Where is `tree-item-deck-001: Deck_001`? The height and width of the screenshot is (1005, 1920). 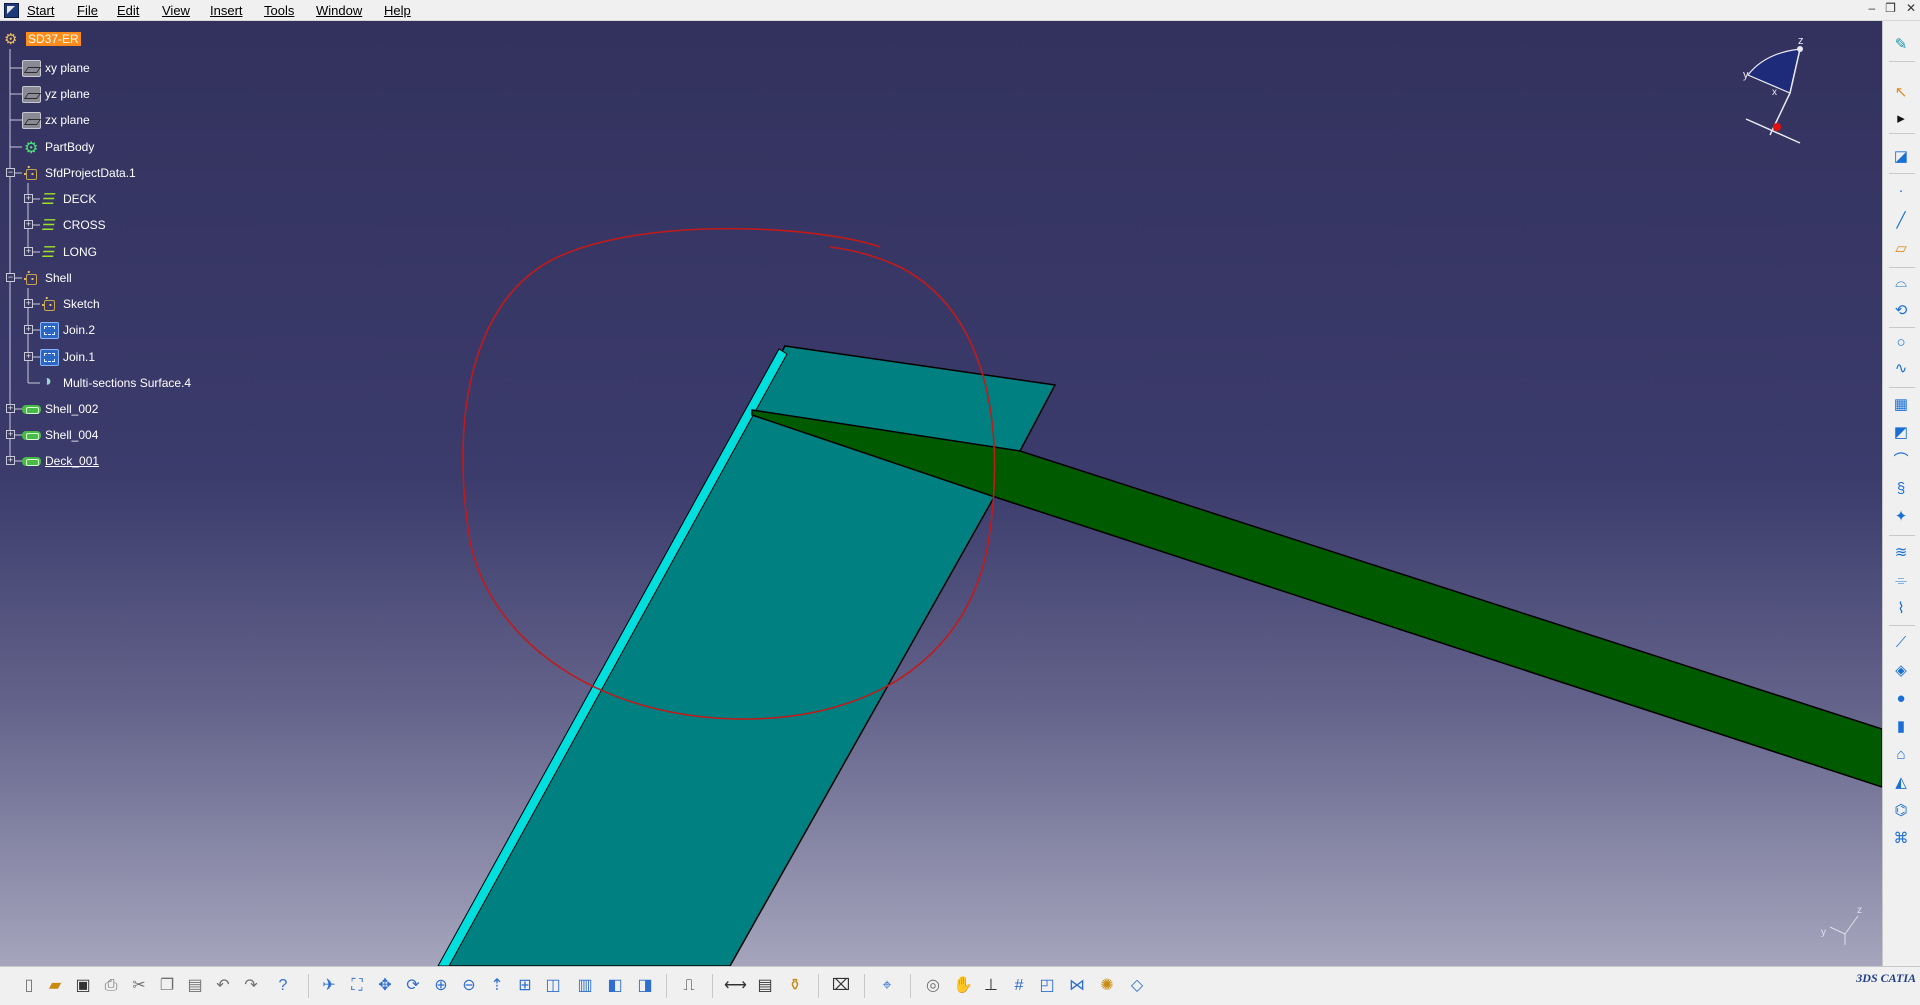
tree-item-deck-001: Deck_001 is located at coordinates (60, 461).